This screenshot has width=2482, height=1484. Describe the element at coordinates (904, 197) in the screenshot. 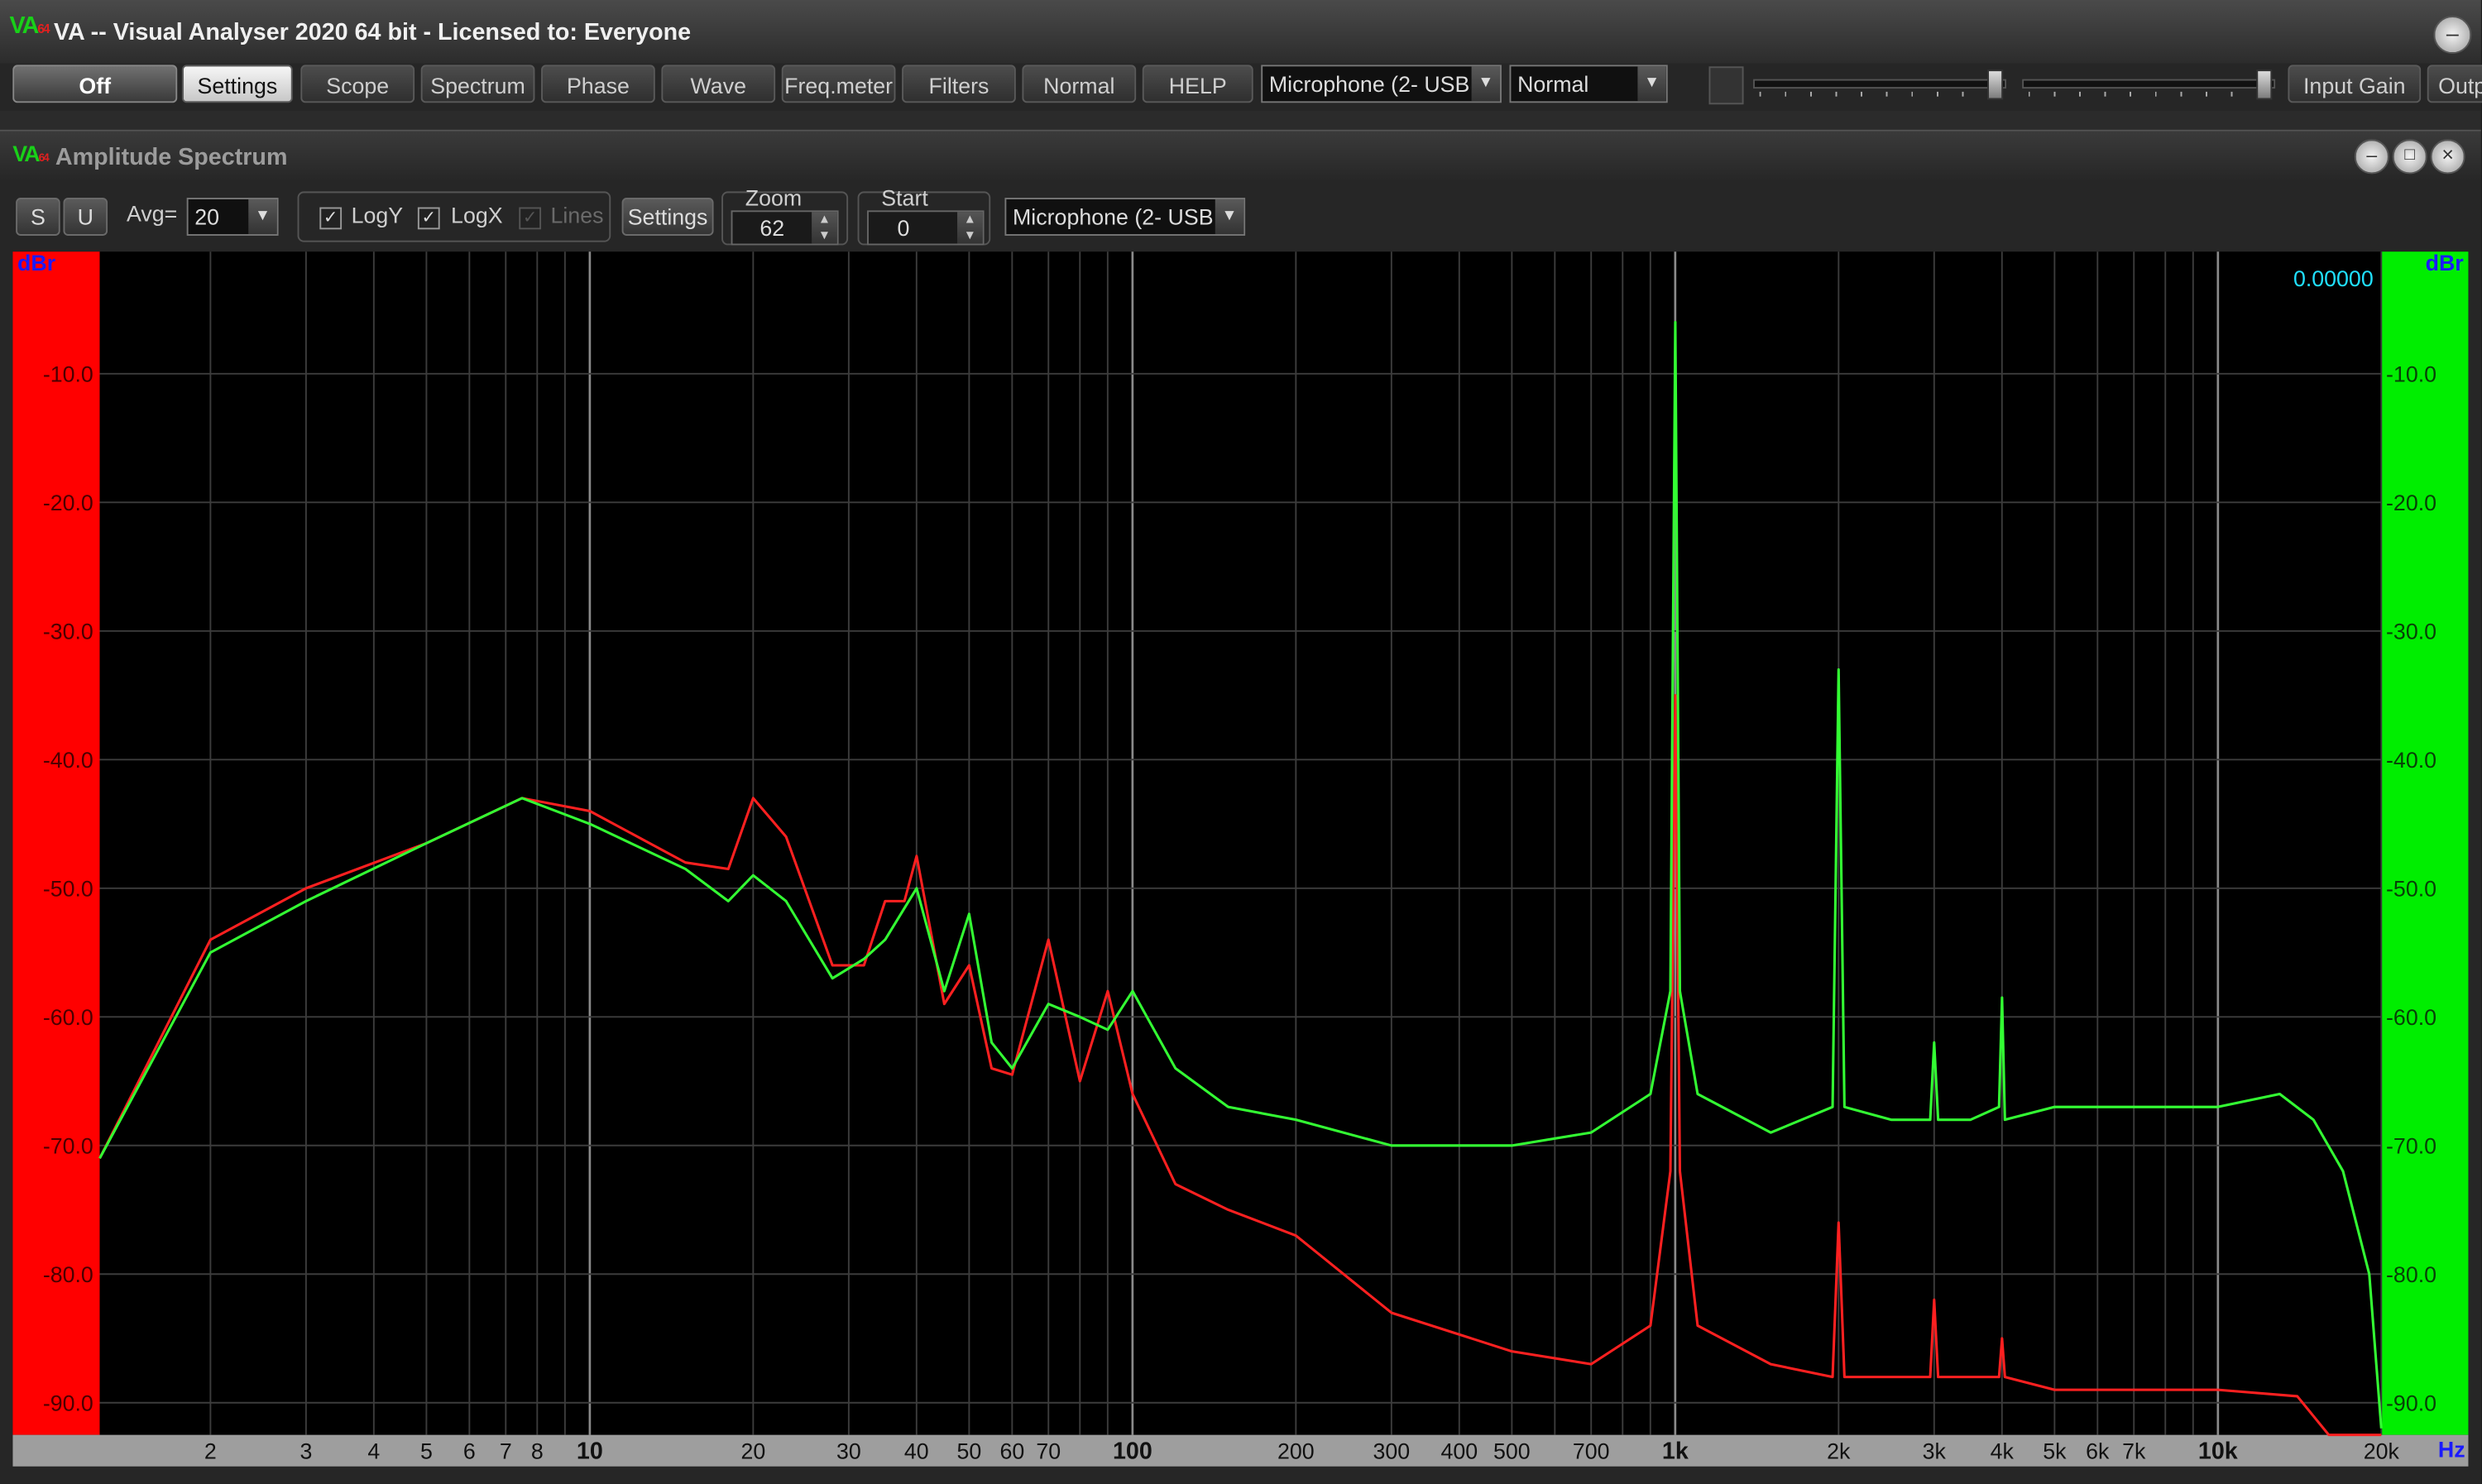

I see `start-label: Start` at that location.